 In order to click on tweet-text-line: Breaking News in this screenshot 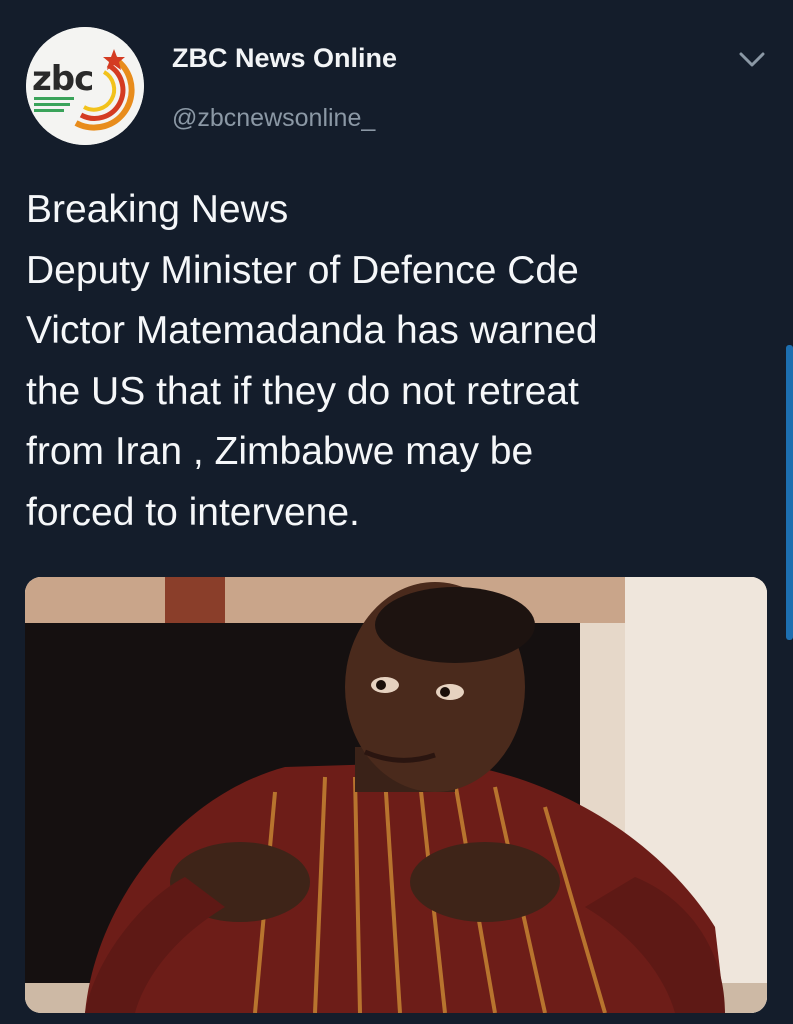, I will do `click(157, 209)`.